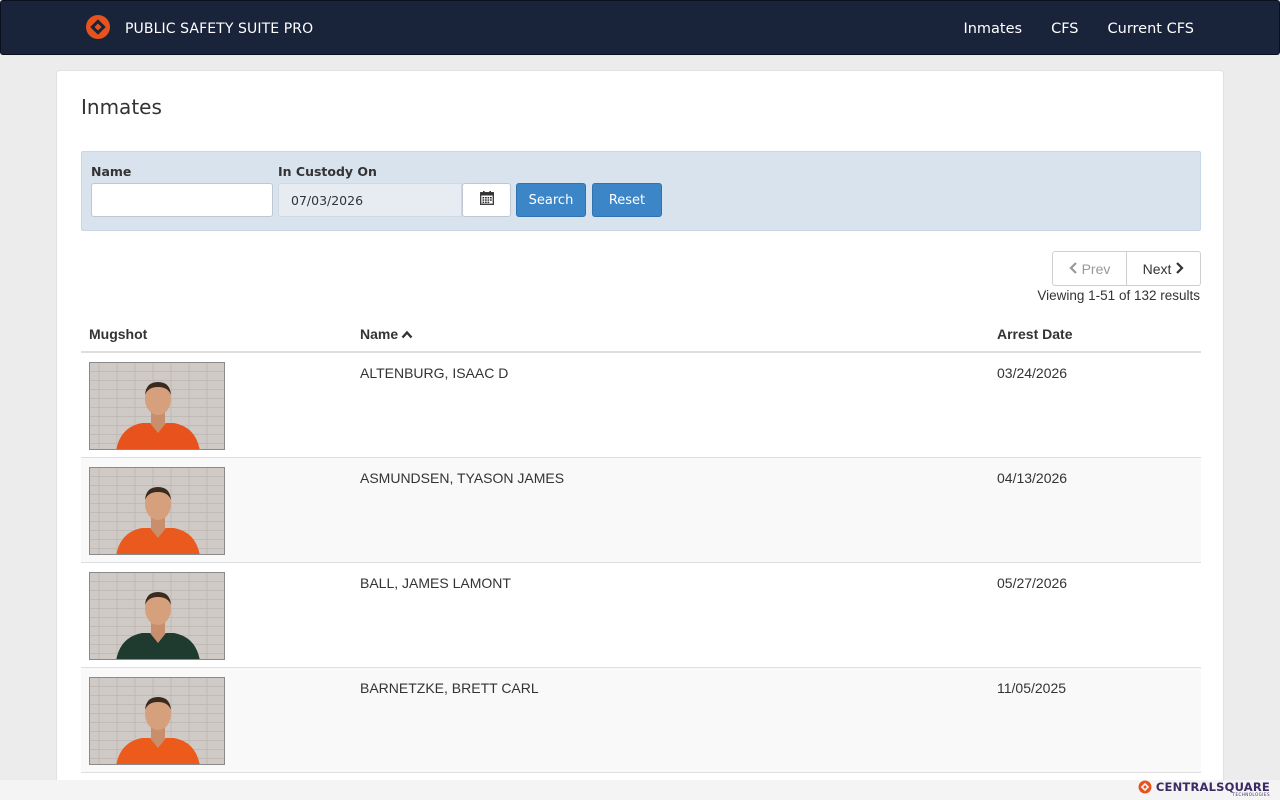 The height and width of the screenshot is (800, 1280). Describe the element at coordinates (1151, 29) in the screenshot. I see `nav-link-current-cfs: Current CFS` at that location.